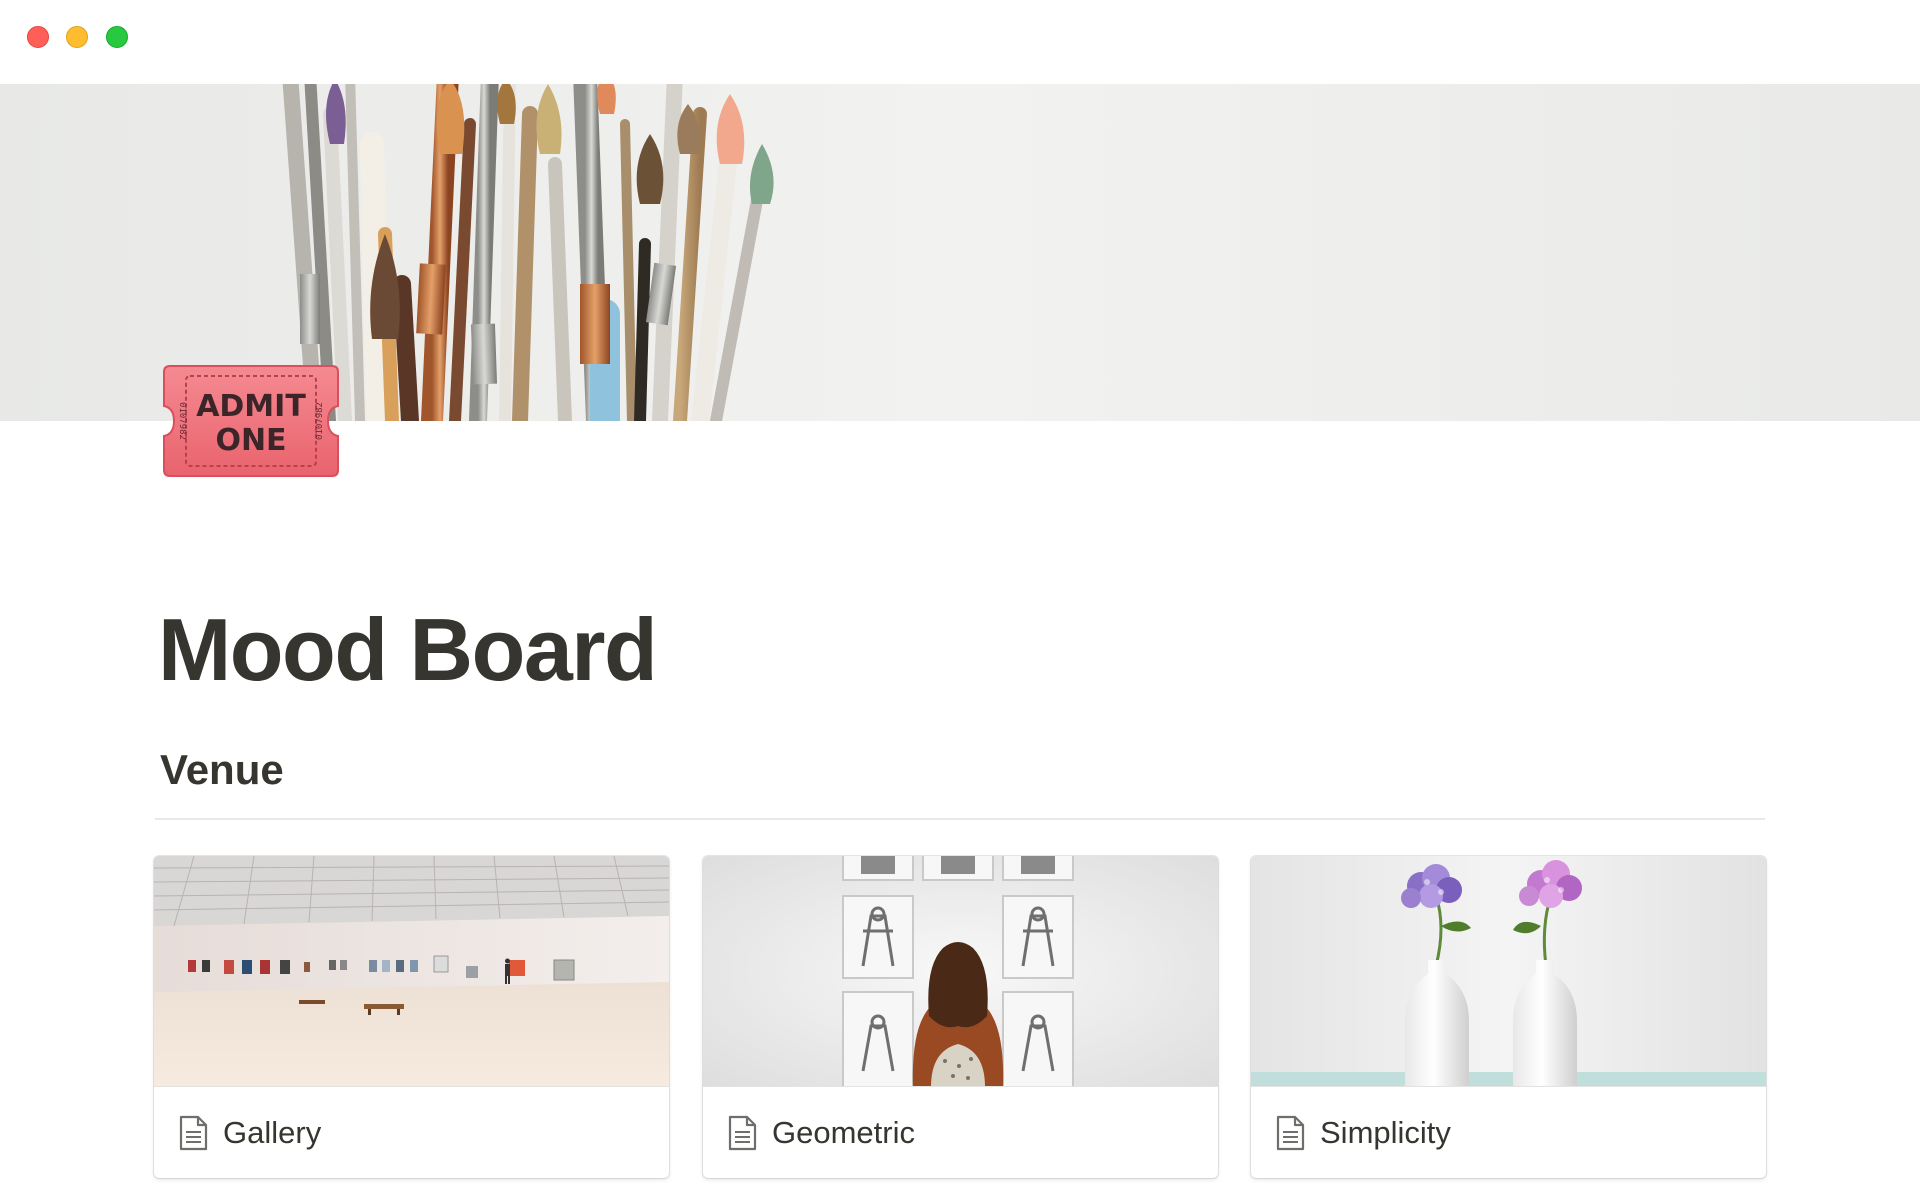 The image size is (1920, 1200). What do you see at coordinates (408, 650) in the screenshot?
I see `page-title: Mood Board` at bounding box center [408, 650].